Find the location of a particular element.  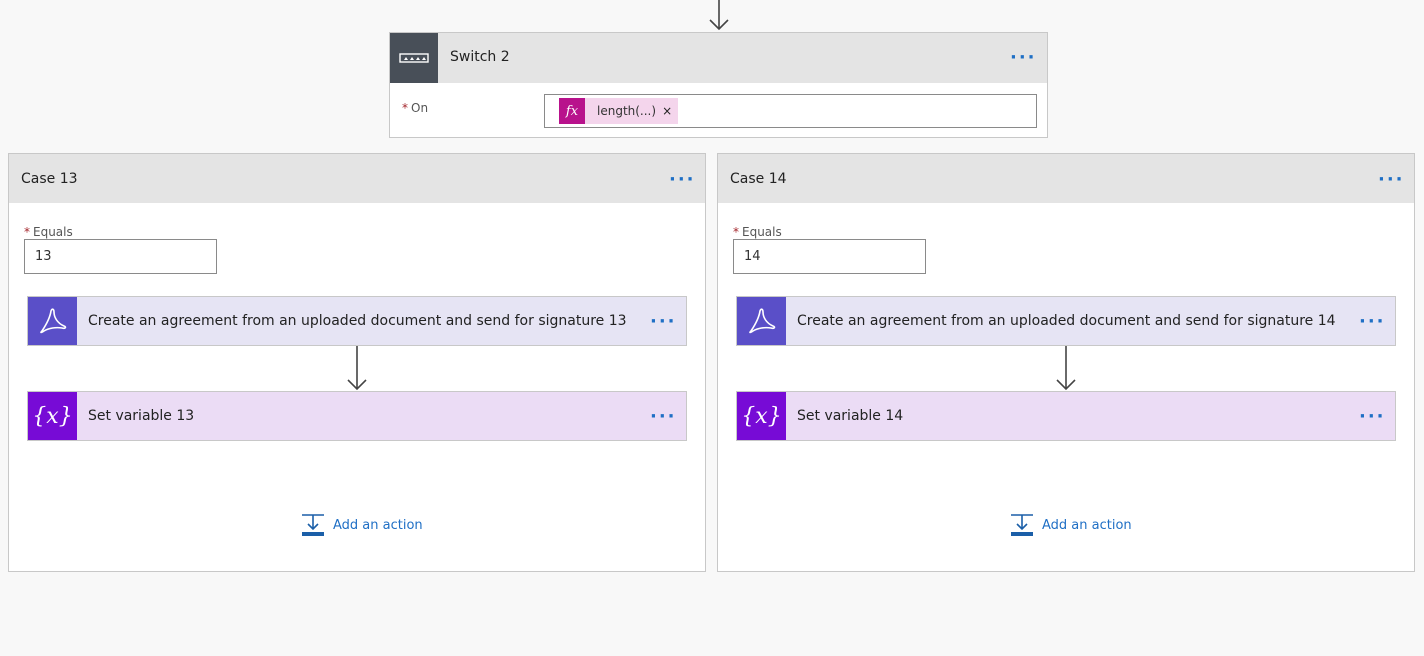

action-label: Set variable 13 is located at coordinates (141, 416).